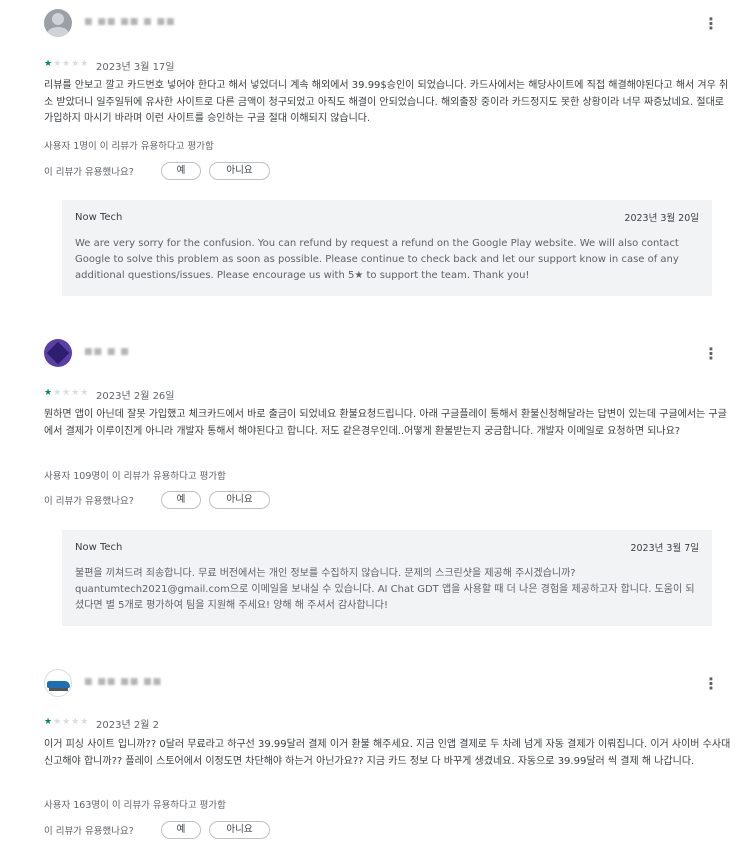 The image size is (751, 856). Describe the element at coordinates (130, 22) in the screenshot. I see `reviewer-name: ■ ■■ ■■ ■ ■■` at that location.